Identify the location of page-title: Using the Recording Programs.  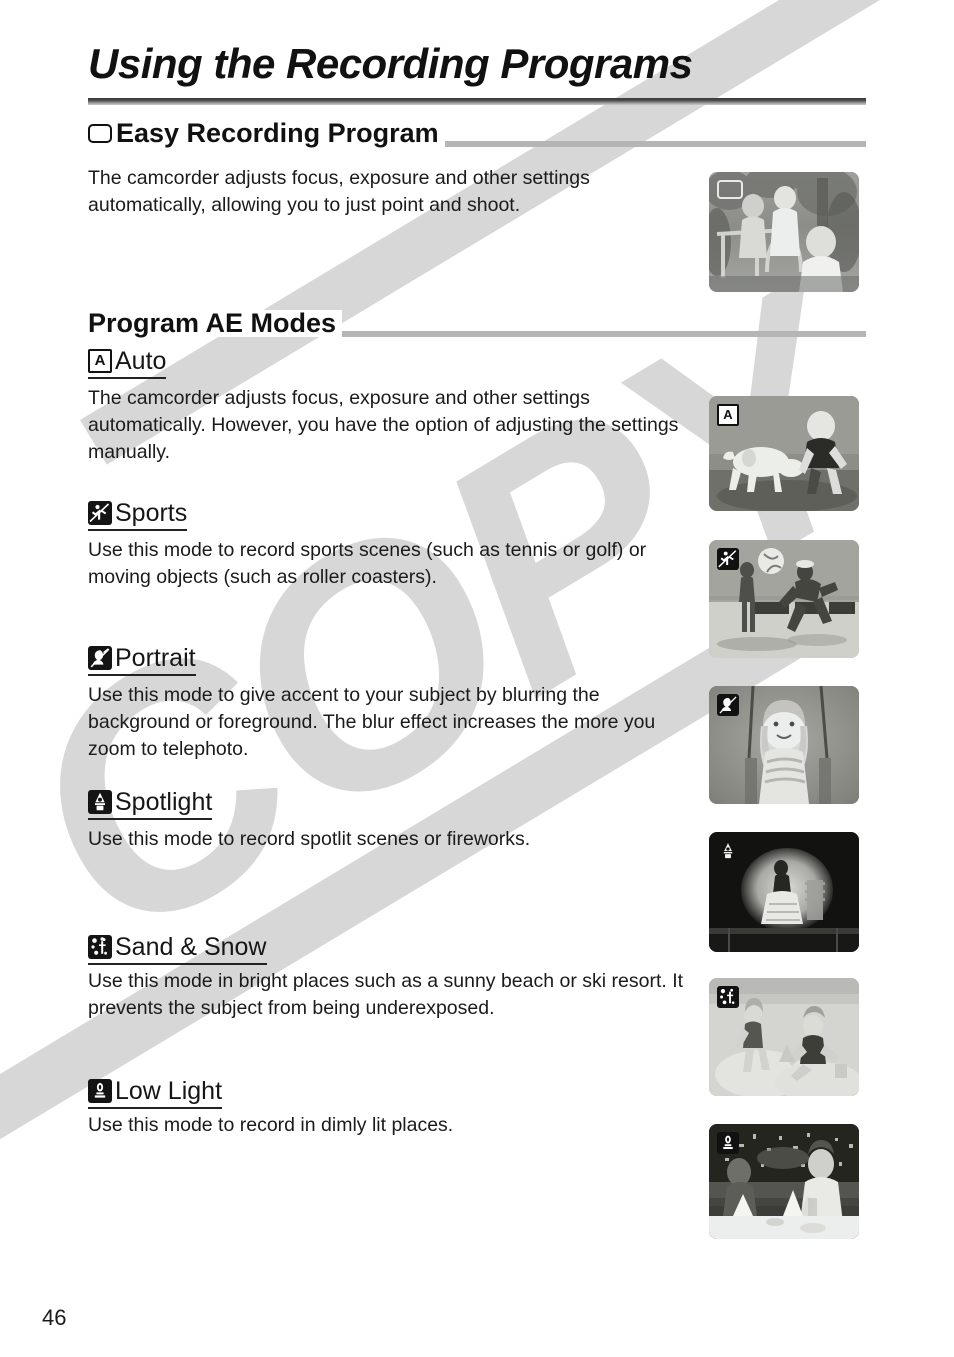
(390, 63).